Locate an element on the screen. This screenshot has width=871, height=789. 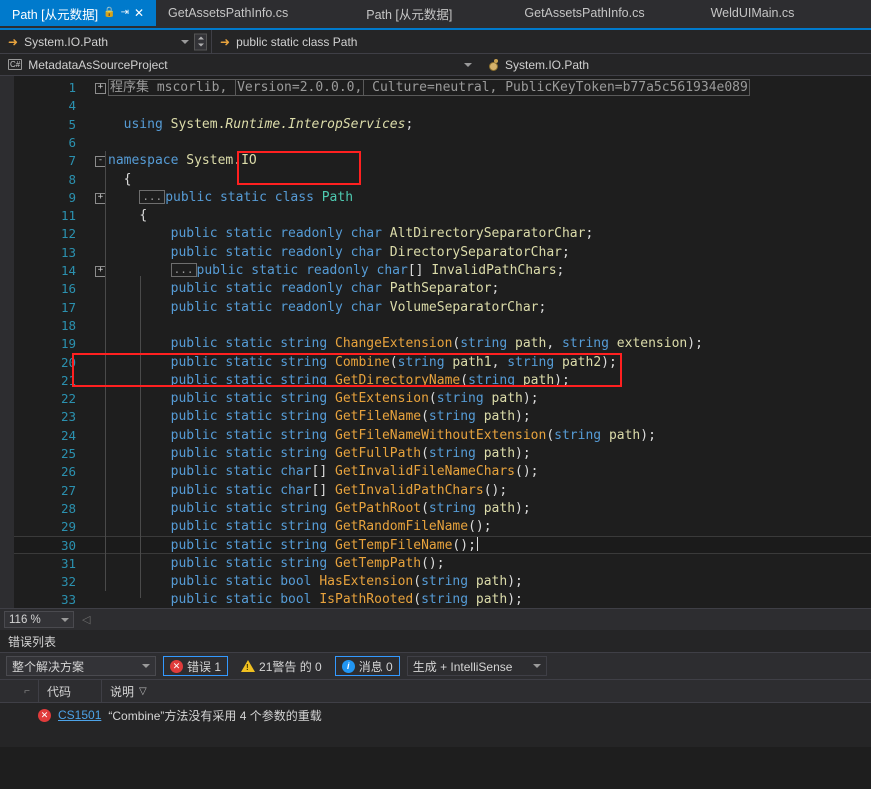
table-row: ✕ CS1501 “Combine”方法没有采用 4 个参数的重载 is located at coordinates (435, 715).